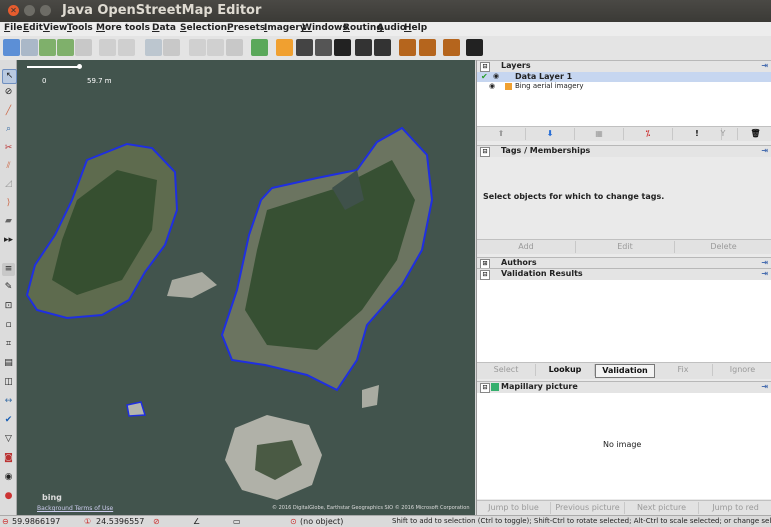 The image size is (771, 527). I want to click on combine-way-icon, so click(197, 47).